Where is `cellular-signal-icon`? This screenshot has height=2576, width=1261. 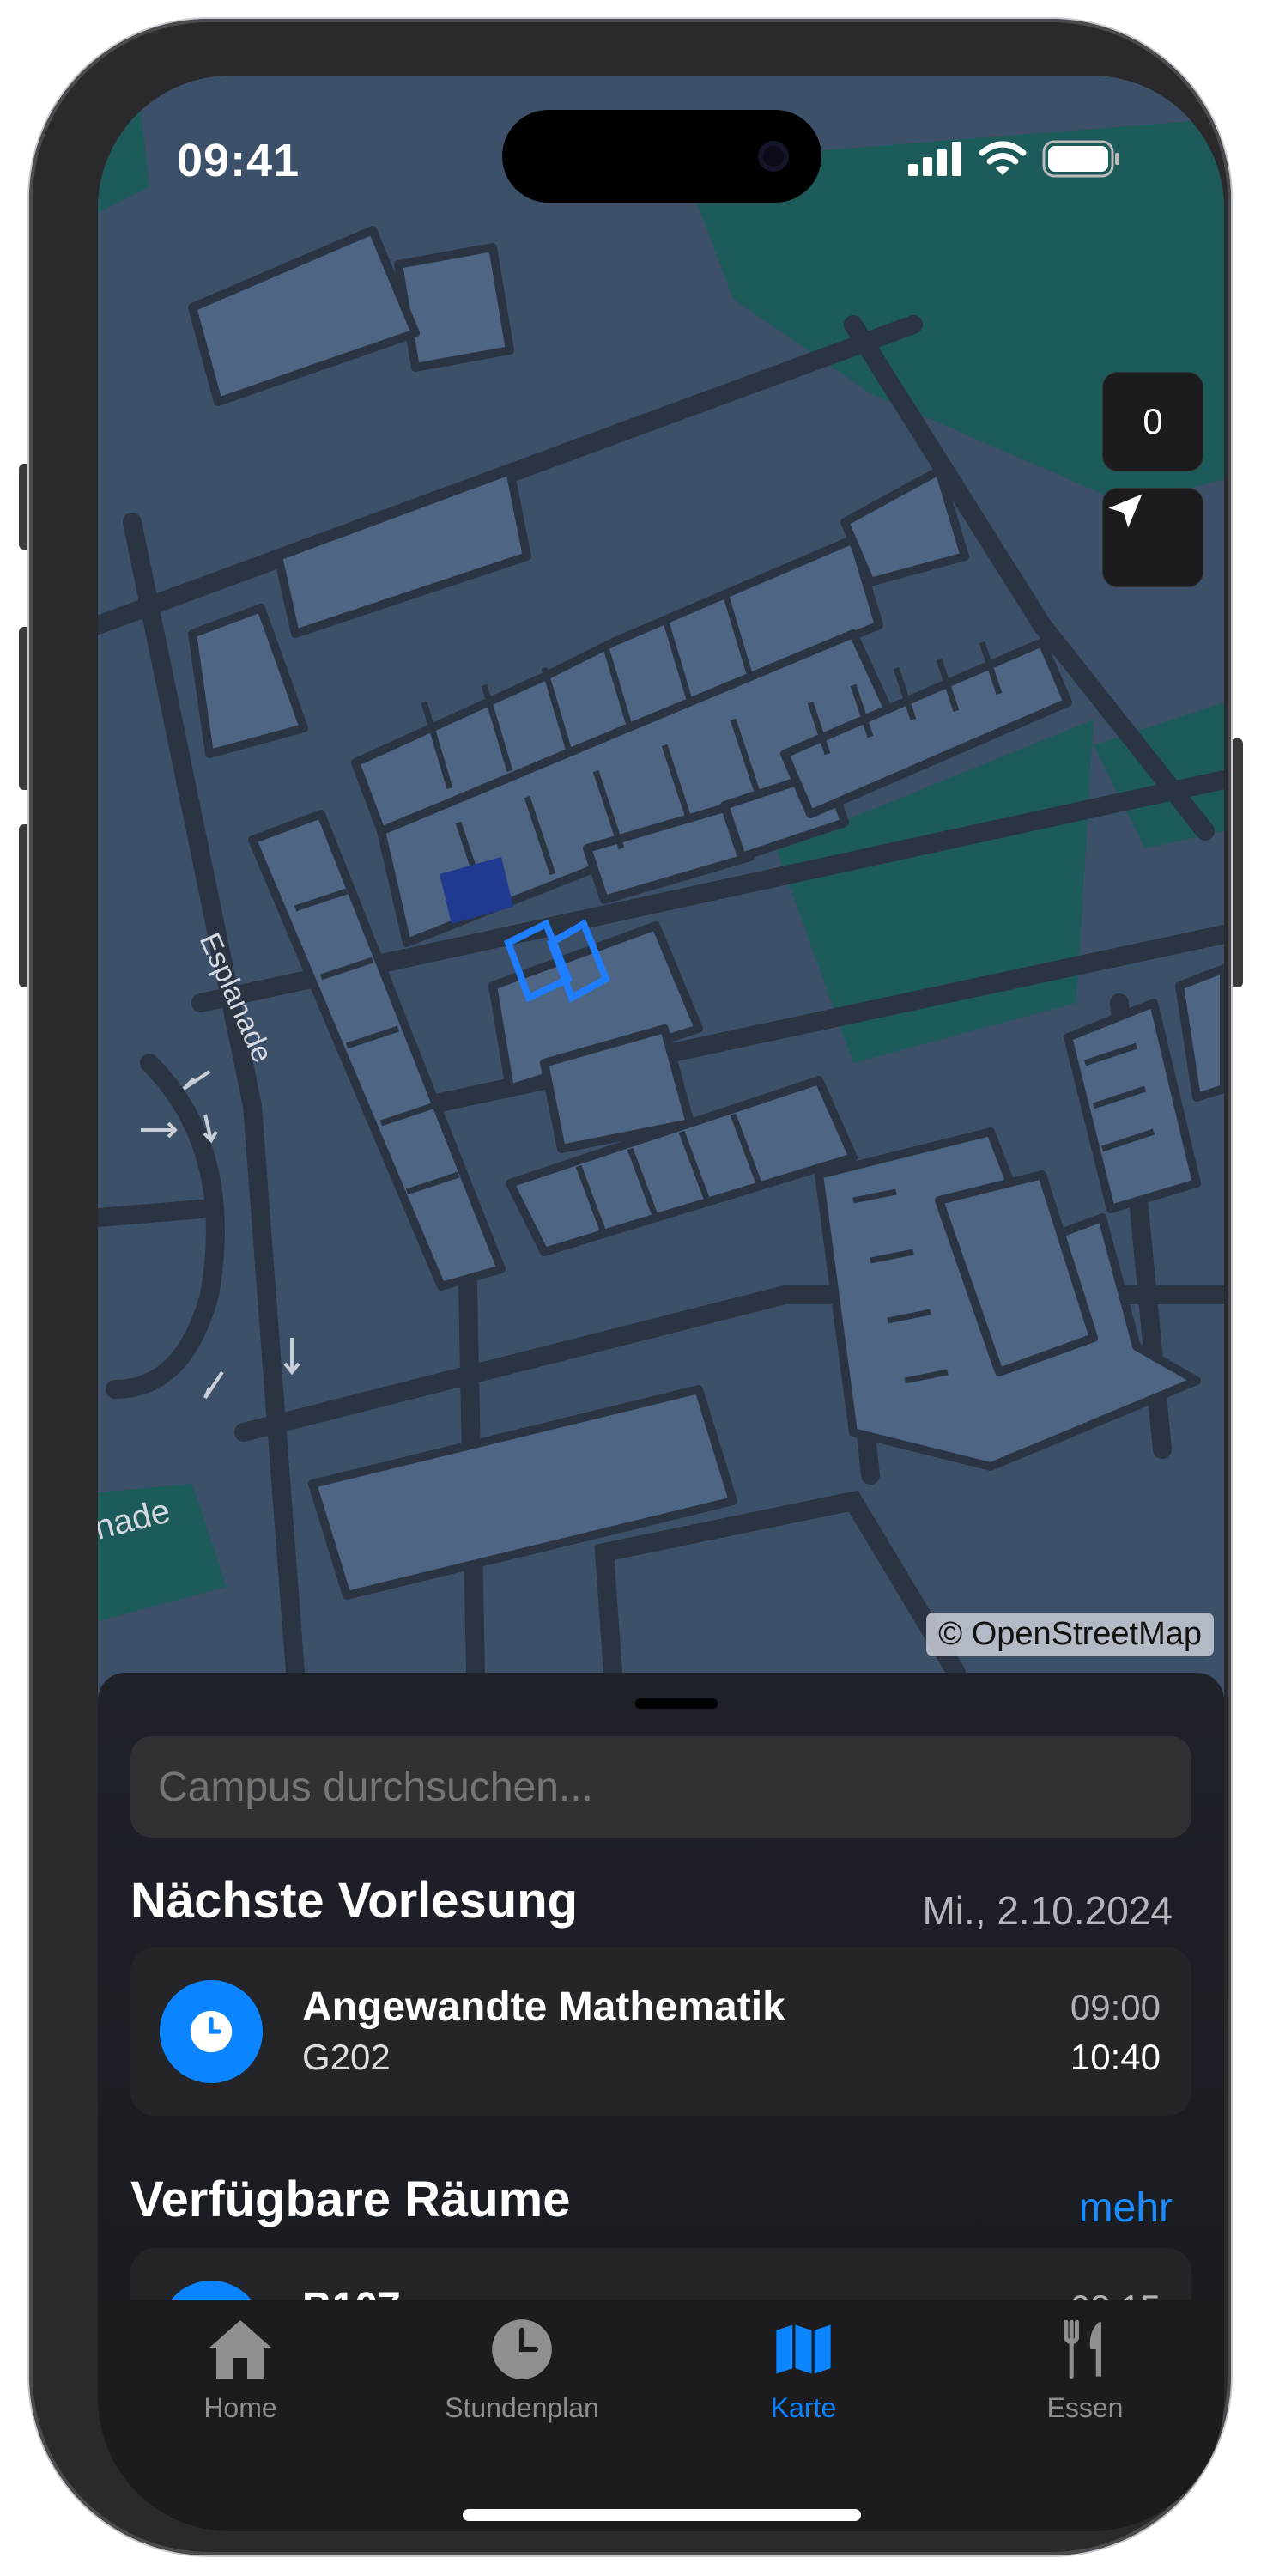 cellular-signal-icon is located at coordinates (934, 159).